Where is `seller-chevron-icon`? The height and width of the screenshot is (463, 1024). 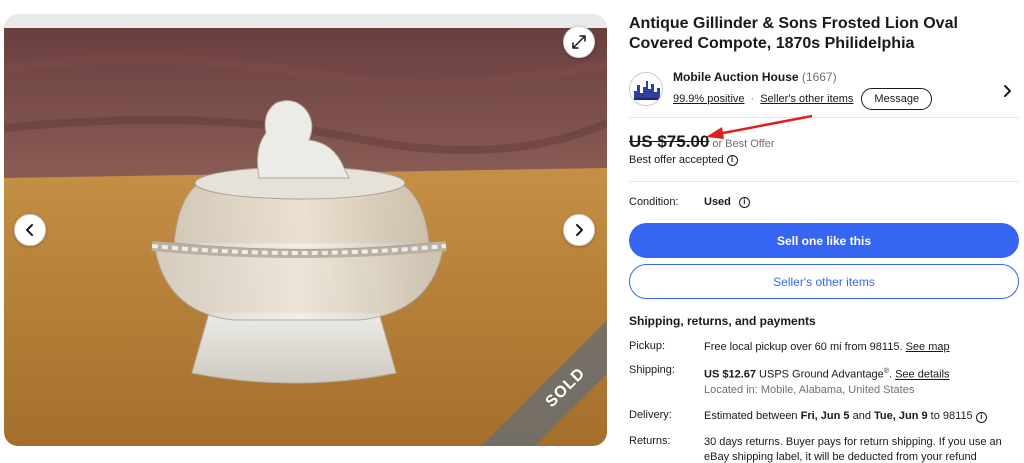
seller-chevron-icon is located at coordinates (1008, 93).